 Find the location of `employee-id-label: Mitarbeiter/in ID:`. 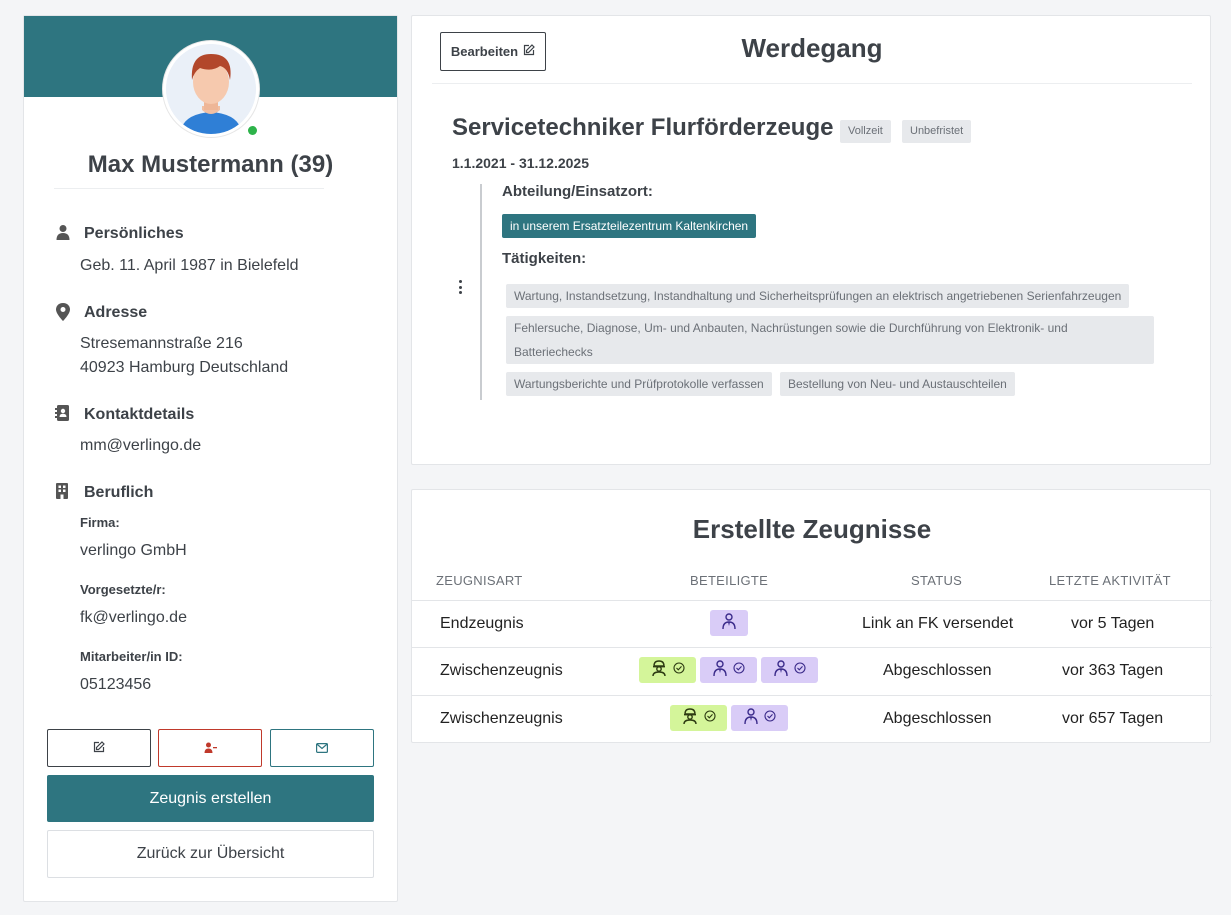

employee-id-label: Mitarbeiter/in ID: is located at coordinates (131, 656).